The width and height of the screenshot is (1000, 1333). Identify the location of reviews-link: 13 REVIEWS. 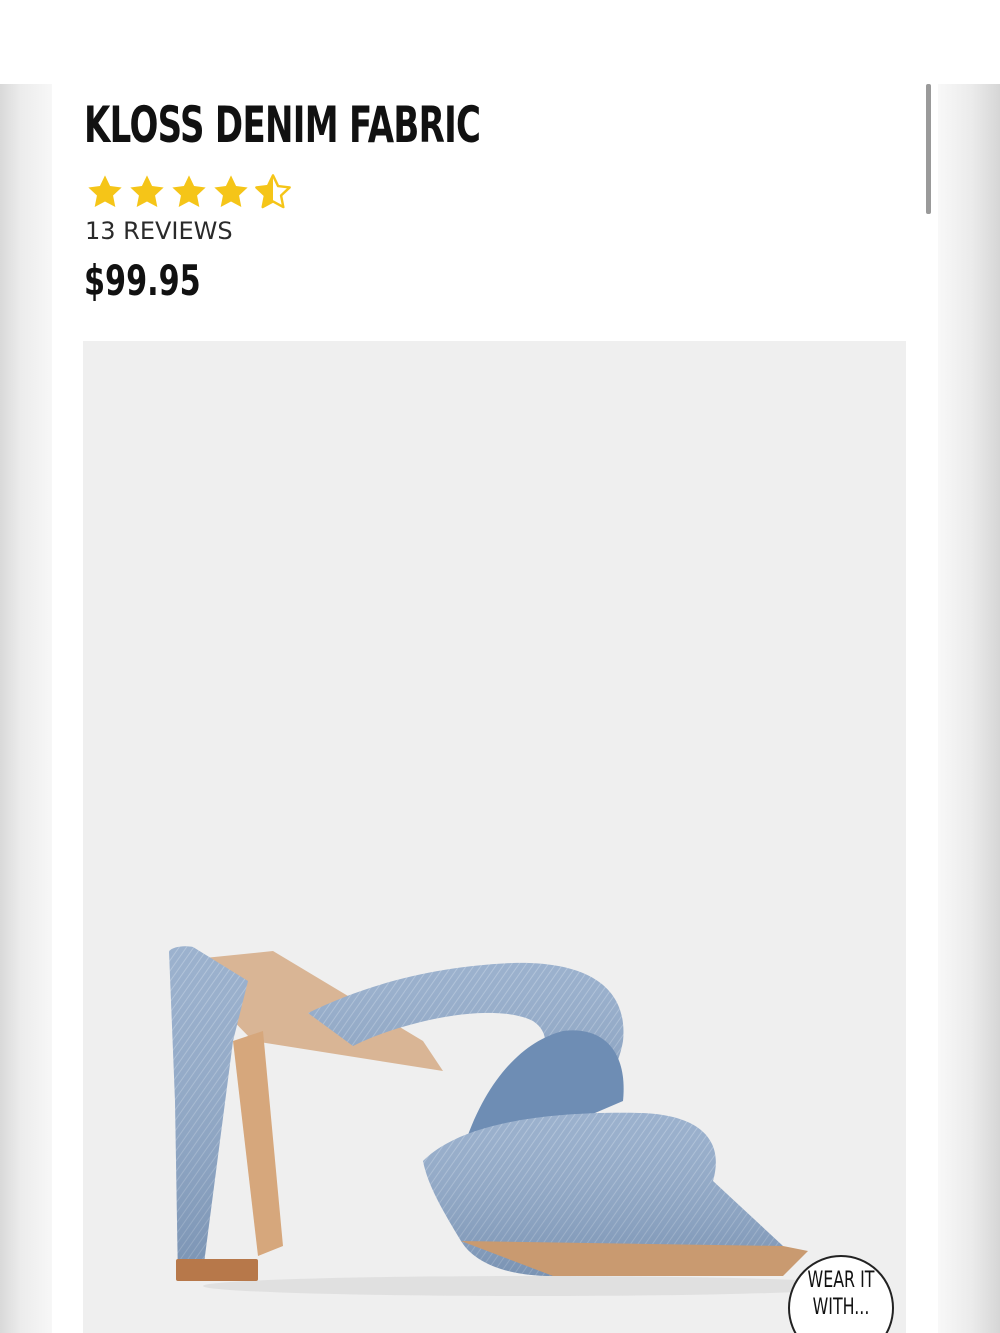
(159, 231).